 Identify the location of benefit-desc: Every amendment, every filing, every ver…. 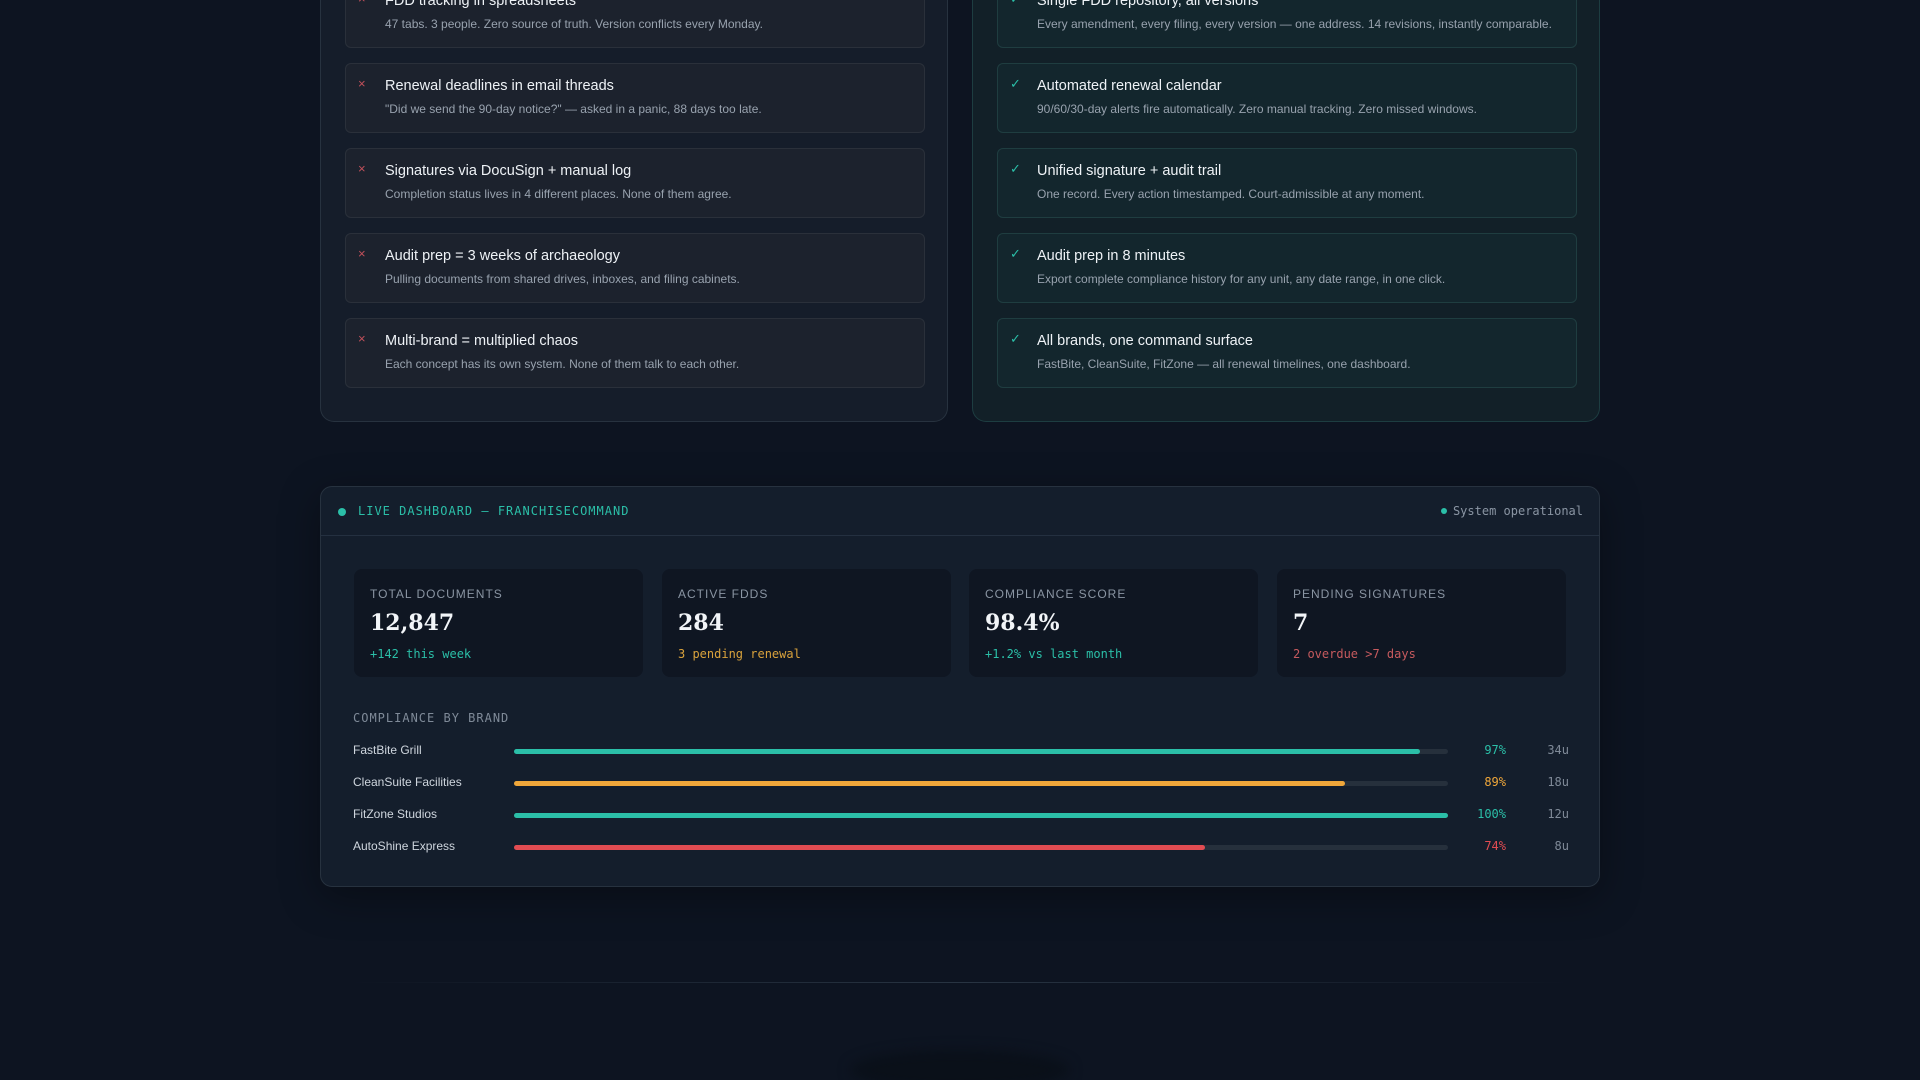
(1294, 24).